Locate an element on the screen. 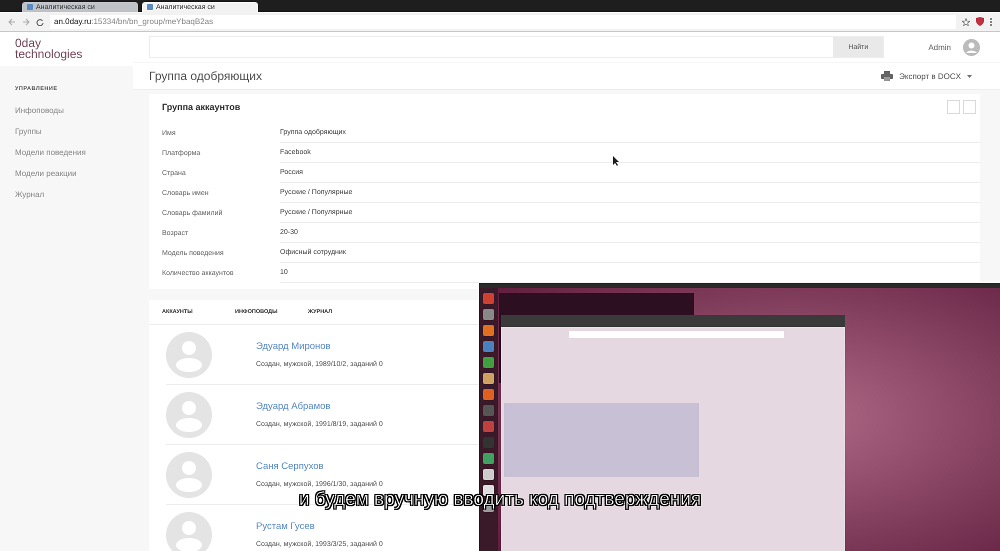 This screenshot has width=1000, height=551. forward-arrow-icon is located at coordinates (26, 22).